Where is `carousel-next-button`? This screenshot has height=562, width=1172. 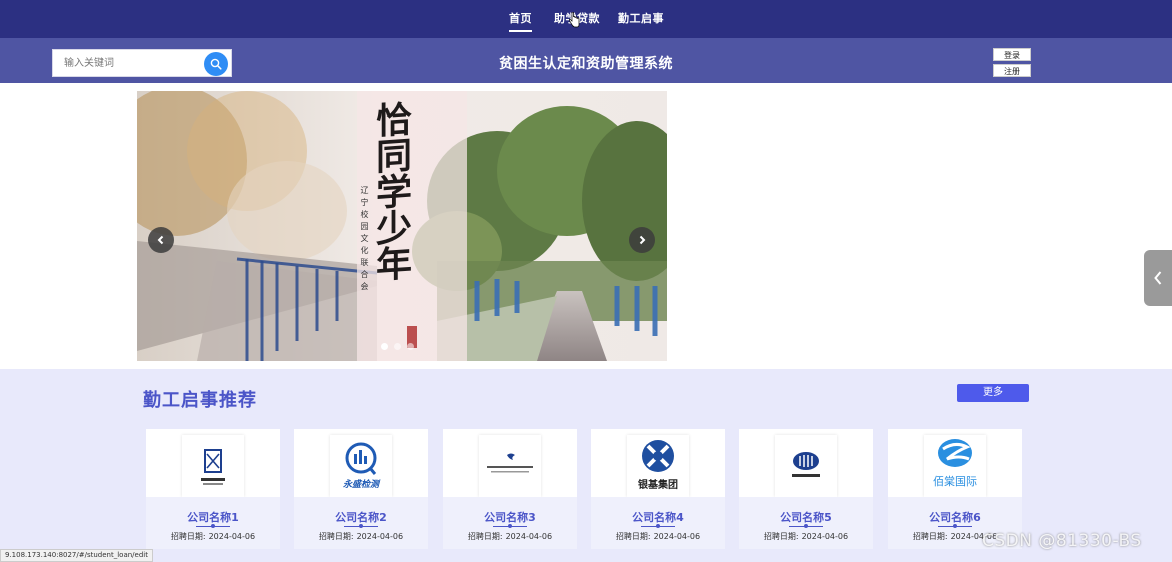 carousel-next-button is located at coordinates (642, 240).